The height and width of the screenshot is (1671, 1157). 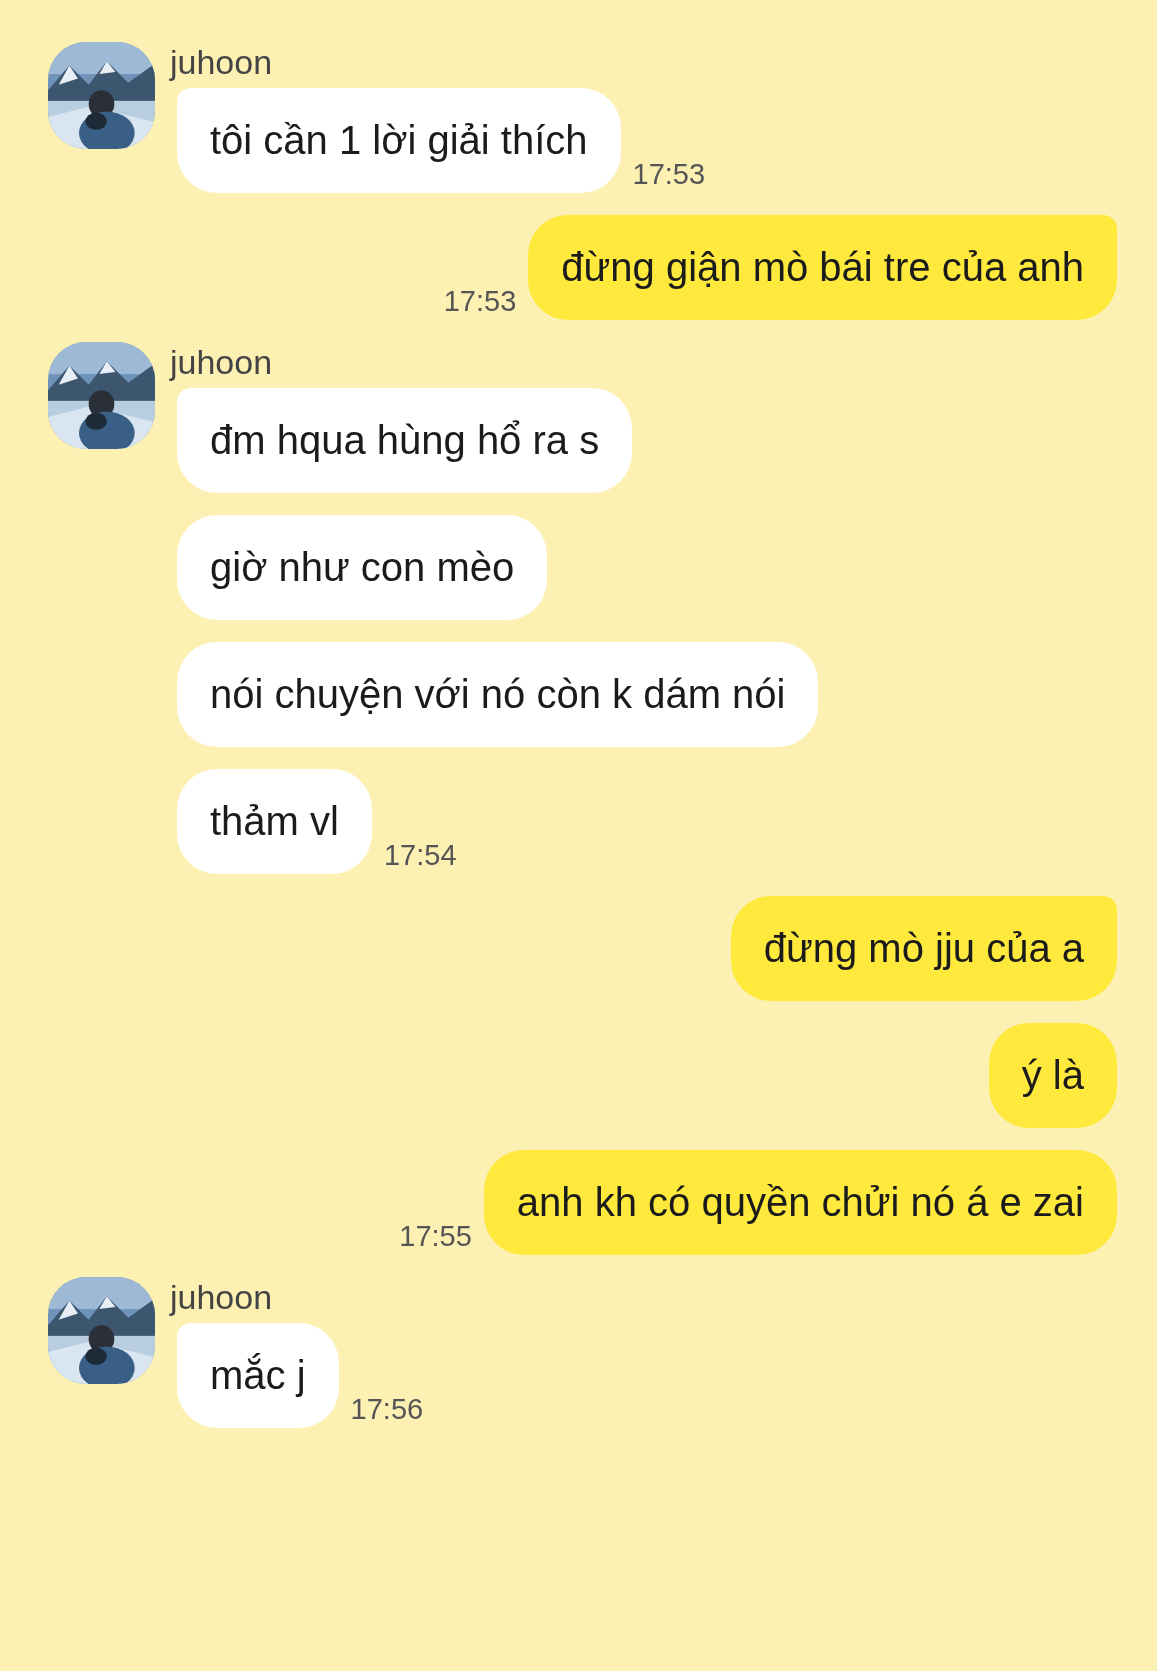 I want to click on message-bubble: giờ như con mèo, so click(x=362, y=567).